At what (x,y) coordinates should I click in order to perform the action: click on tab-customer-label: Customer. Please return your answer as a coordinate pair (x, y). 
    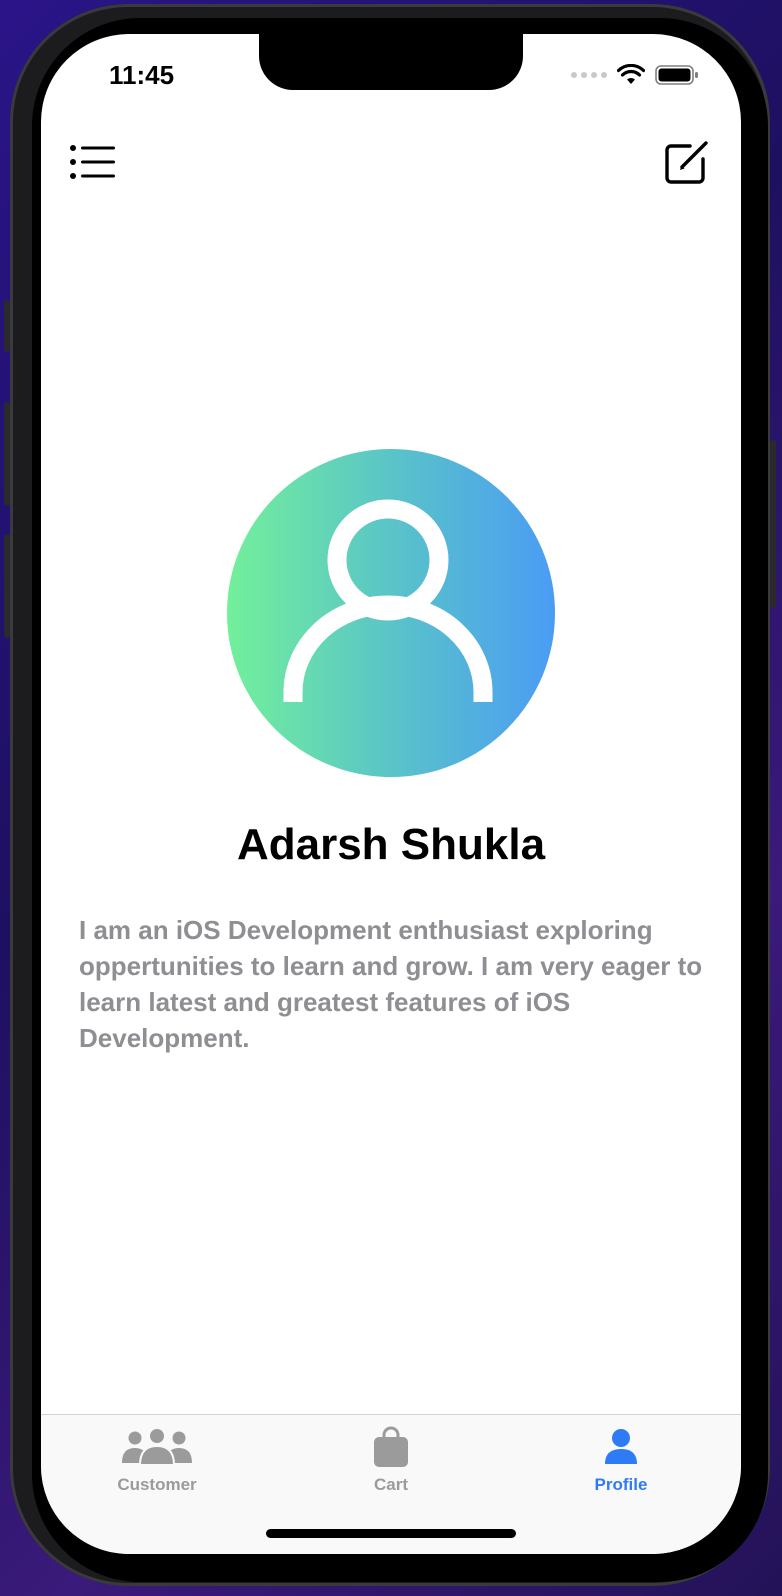
    Looking at the image, I should click on (157, 1484).